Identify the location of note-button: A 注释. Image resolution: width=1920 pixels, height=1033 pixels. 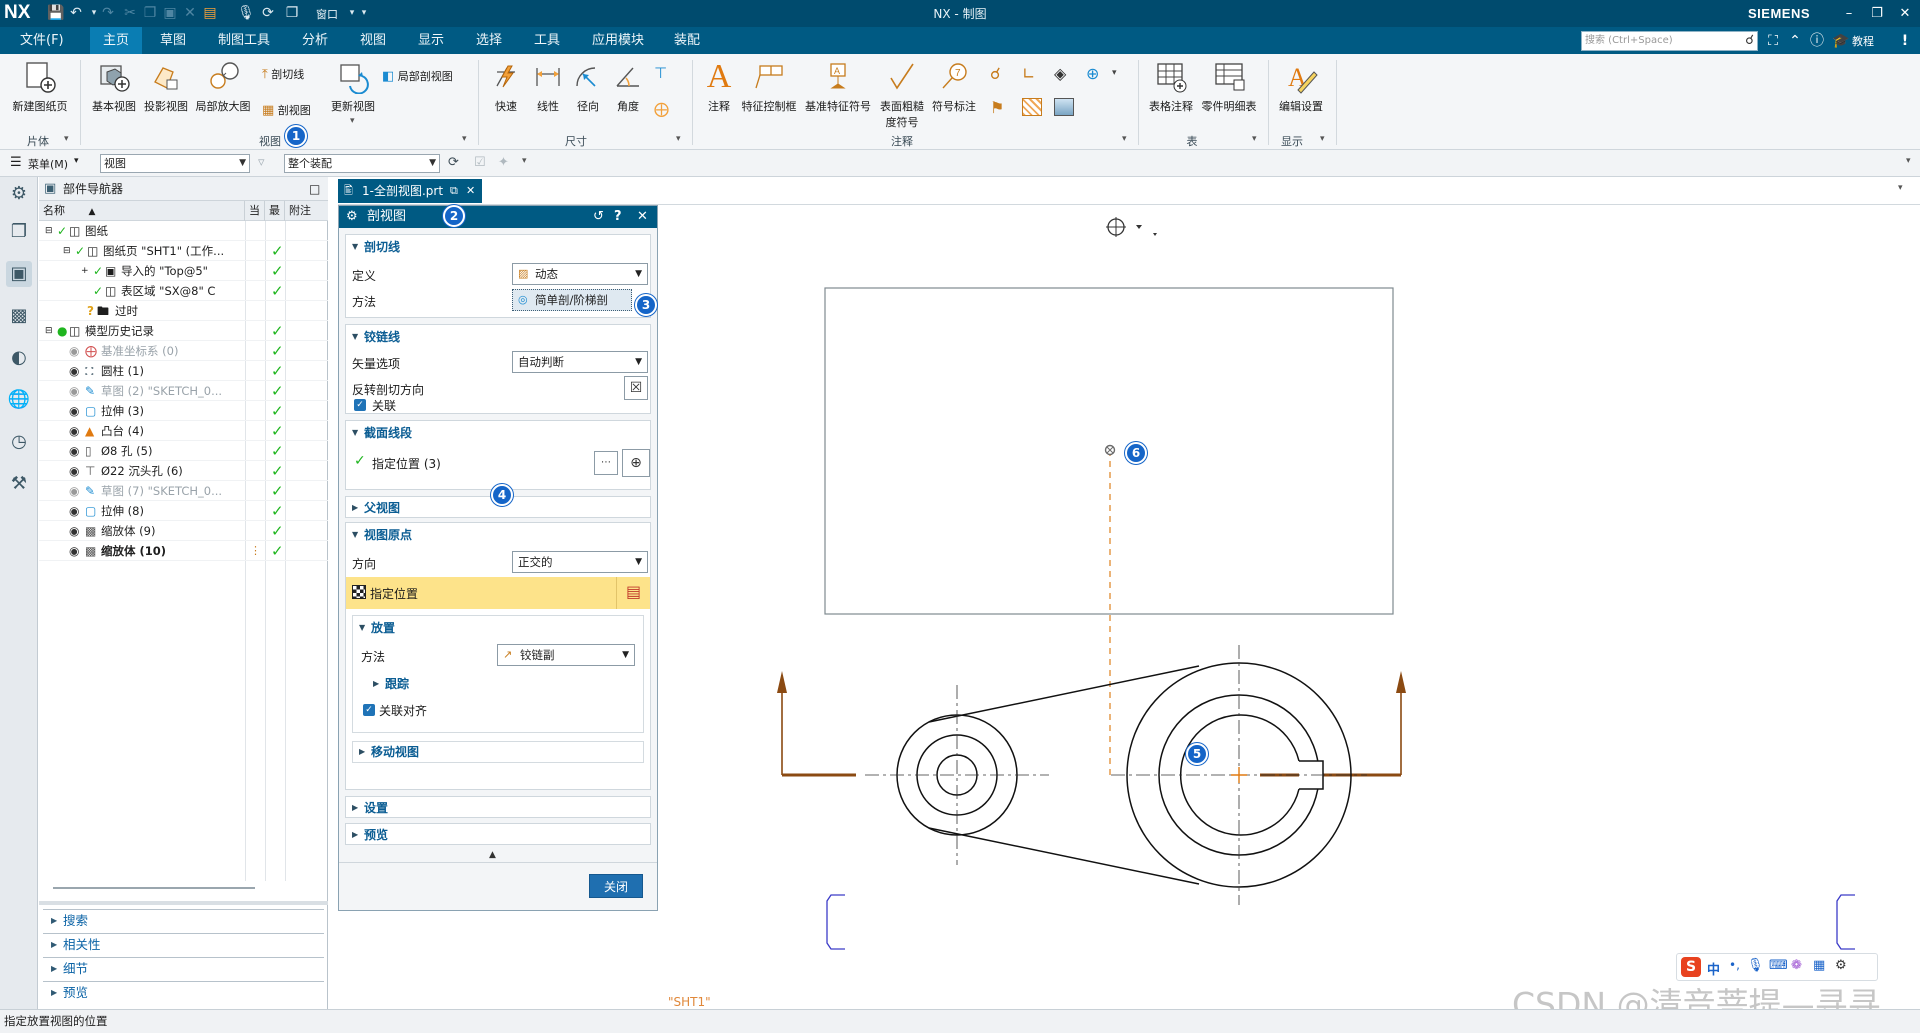
(719, 87).